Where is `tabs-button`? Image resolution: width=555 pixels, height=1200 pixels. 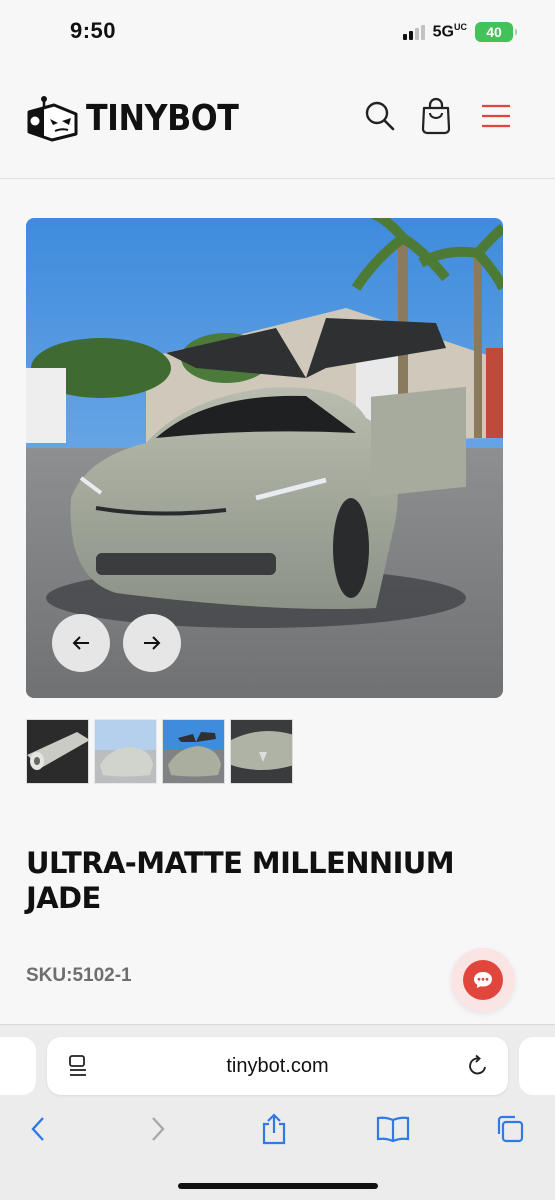
tabs-button is located at coordinates (510, 1129).